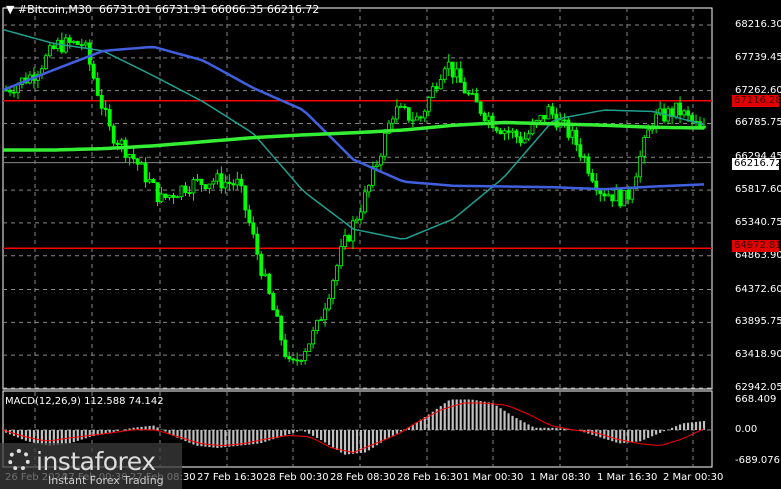  I want to click on current-price-tag: 66216.72, so click(756, 164).